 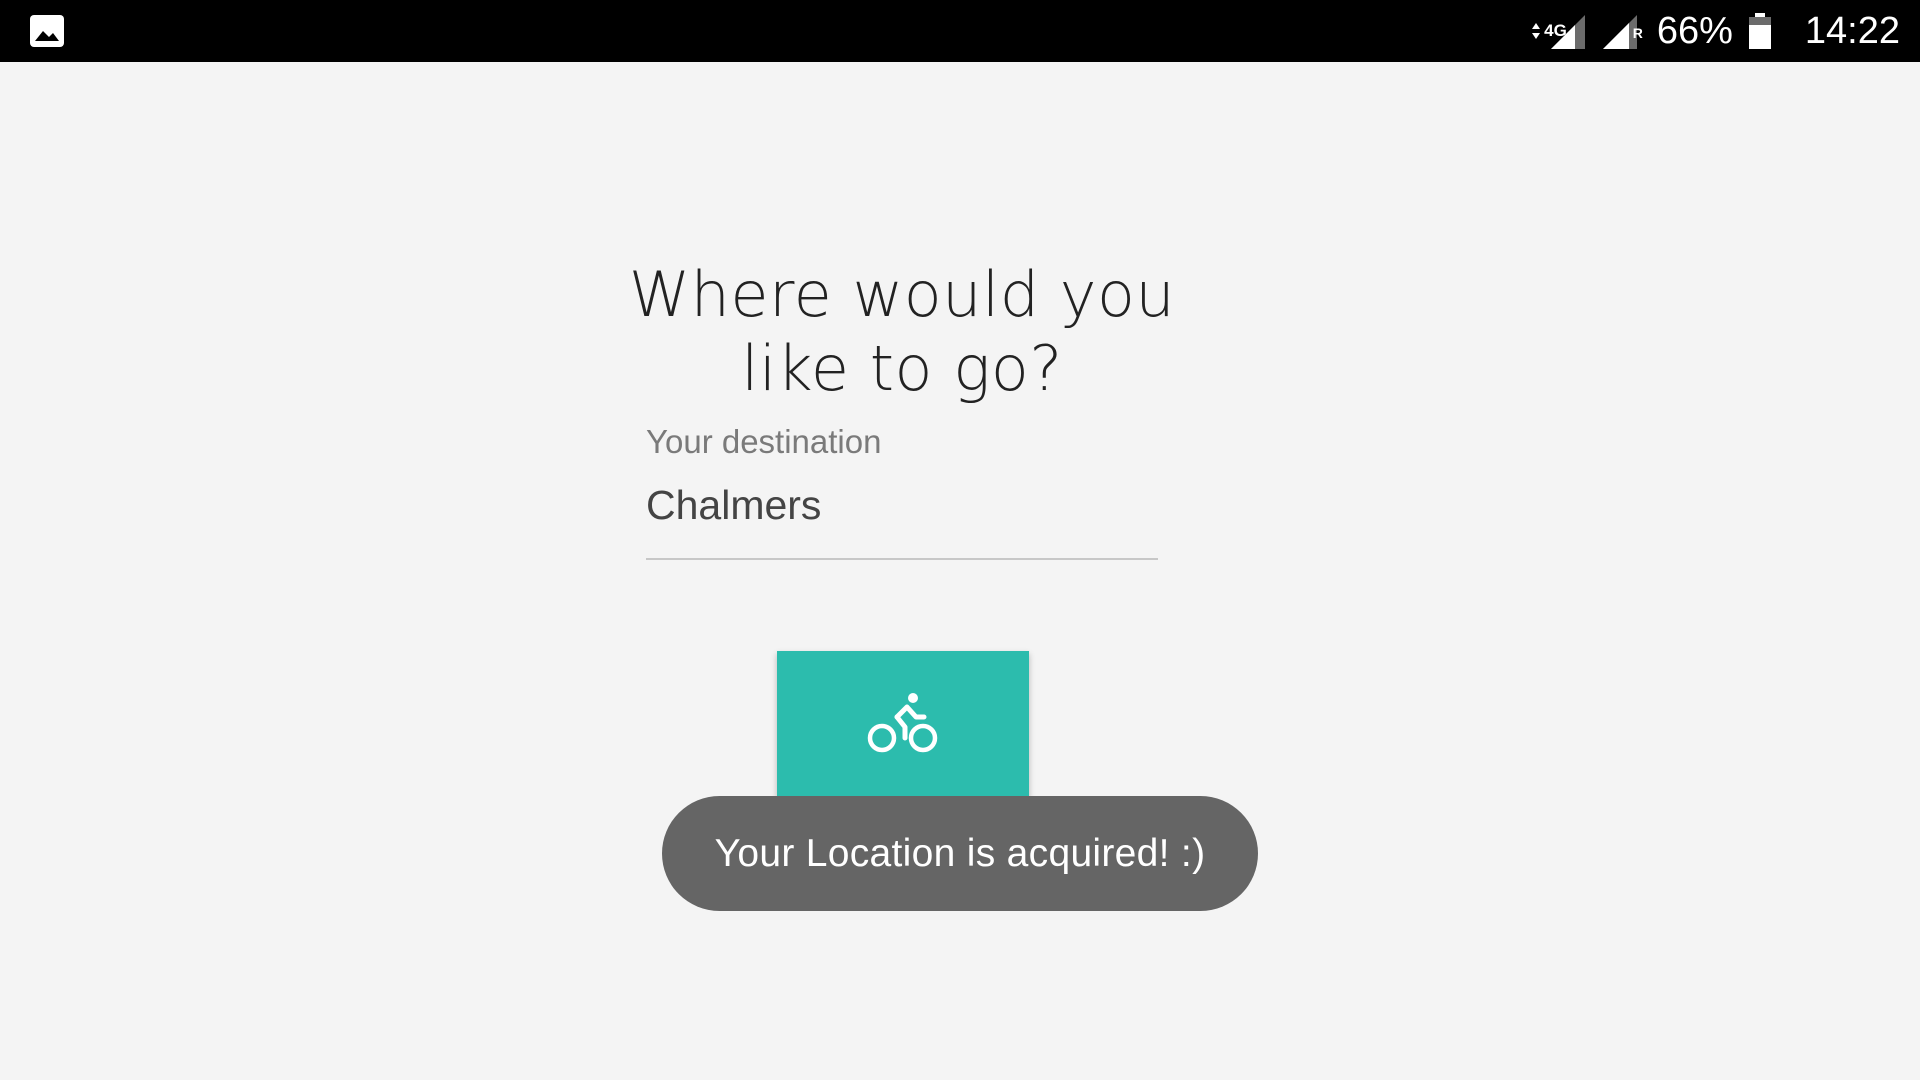 I want to click on bike-route-button, so click(x=903, y=724).